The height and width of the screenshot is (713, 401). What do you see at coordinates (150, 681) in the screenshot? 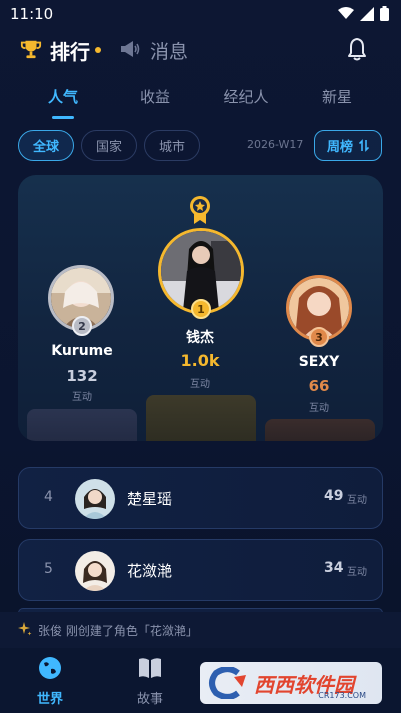
I see `nav-story: 故事` at bounding box center [150, 681].